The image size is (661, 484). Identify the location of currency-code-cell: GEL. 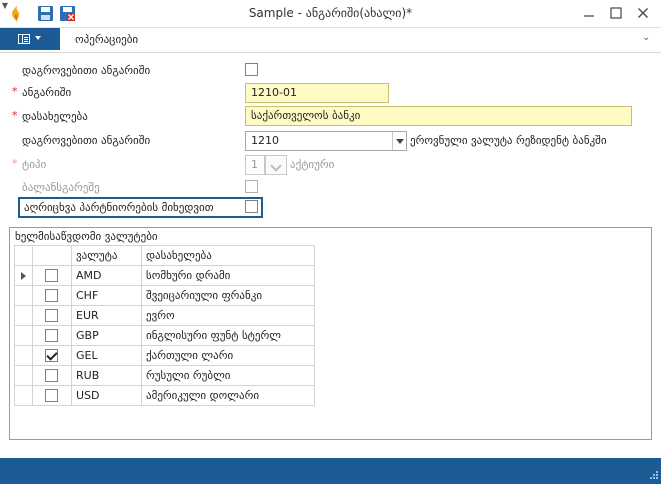
(106, 355).